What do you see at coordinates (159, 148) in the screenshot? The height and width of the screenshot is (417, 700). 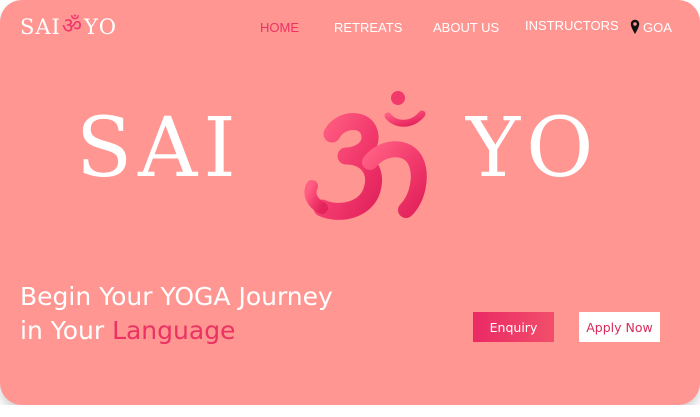 I see `hero-title-left: SAI` at bounding box center [159, 148].